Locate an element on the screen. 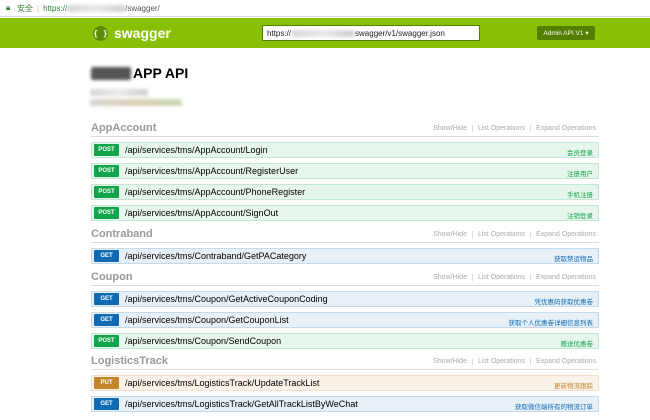 This screenshot has width=650, height=420. swagger-logo-text: swagger is located at coordinates (142, 33).